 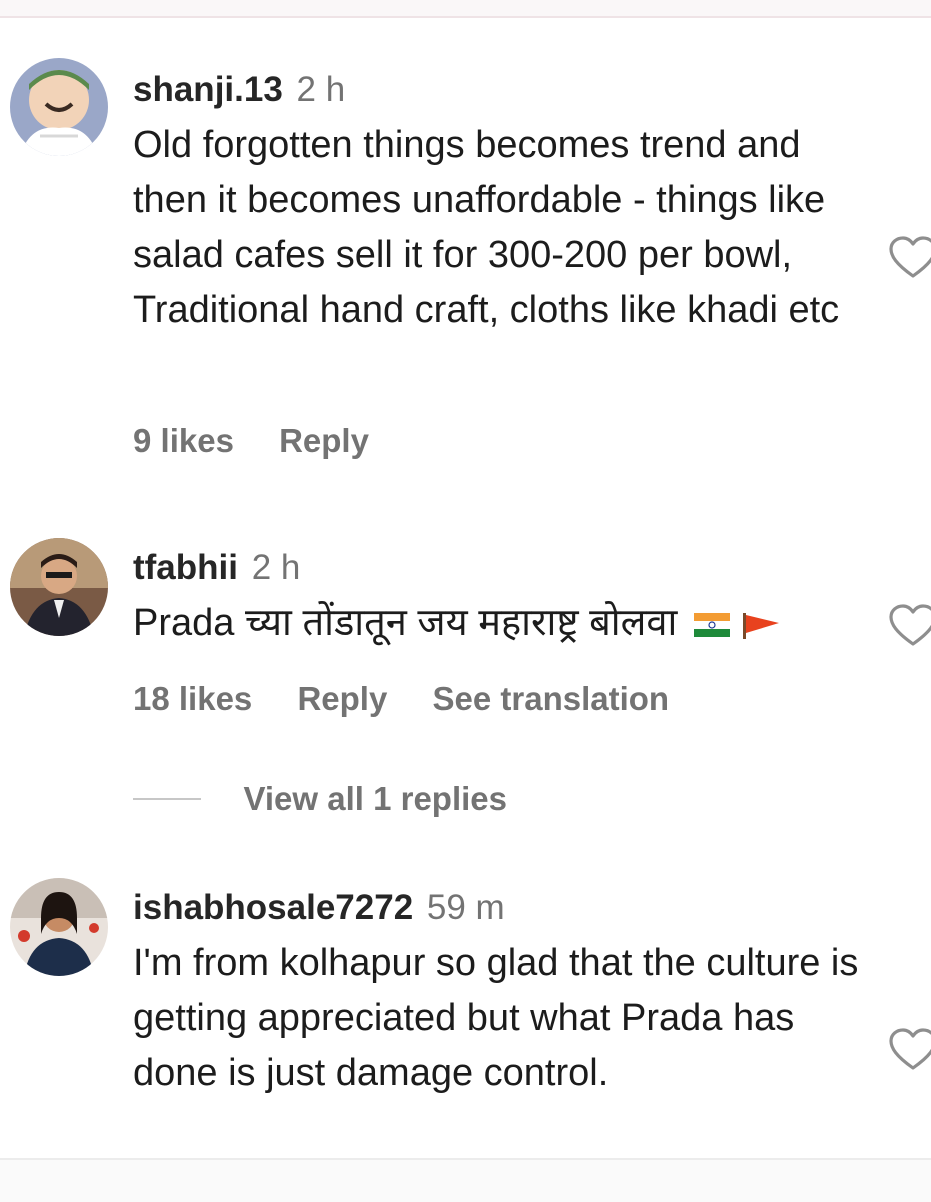 I want to click on bottom-divider, so click(x=465, y=1180).